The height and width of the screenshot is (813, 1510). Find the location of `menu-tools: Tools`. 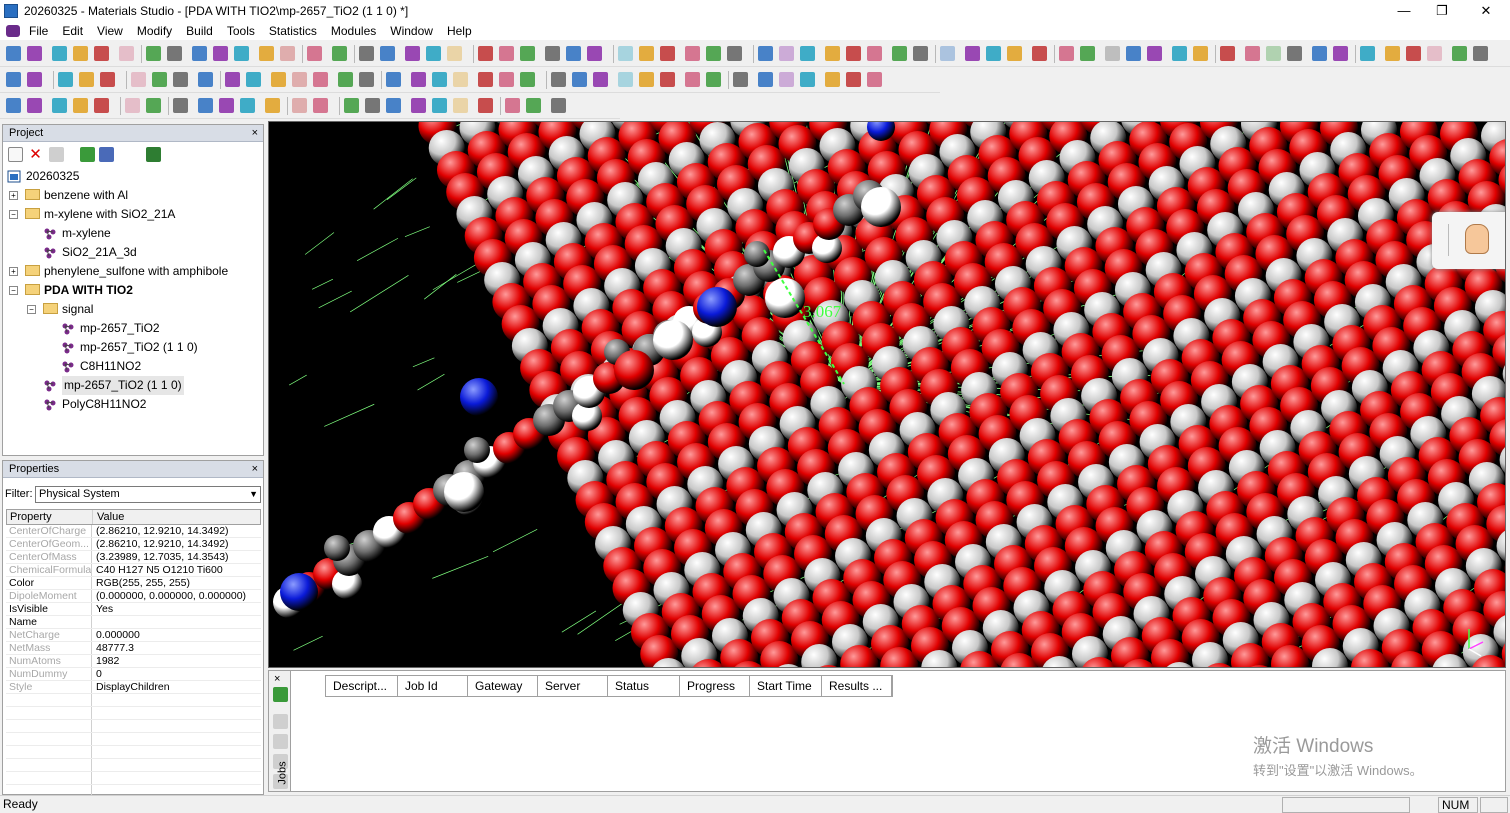

menu-tools: Tools is located at coordinates (241, 31).